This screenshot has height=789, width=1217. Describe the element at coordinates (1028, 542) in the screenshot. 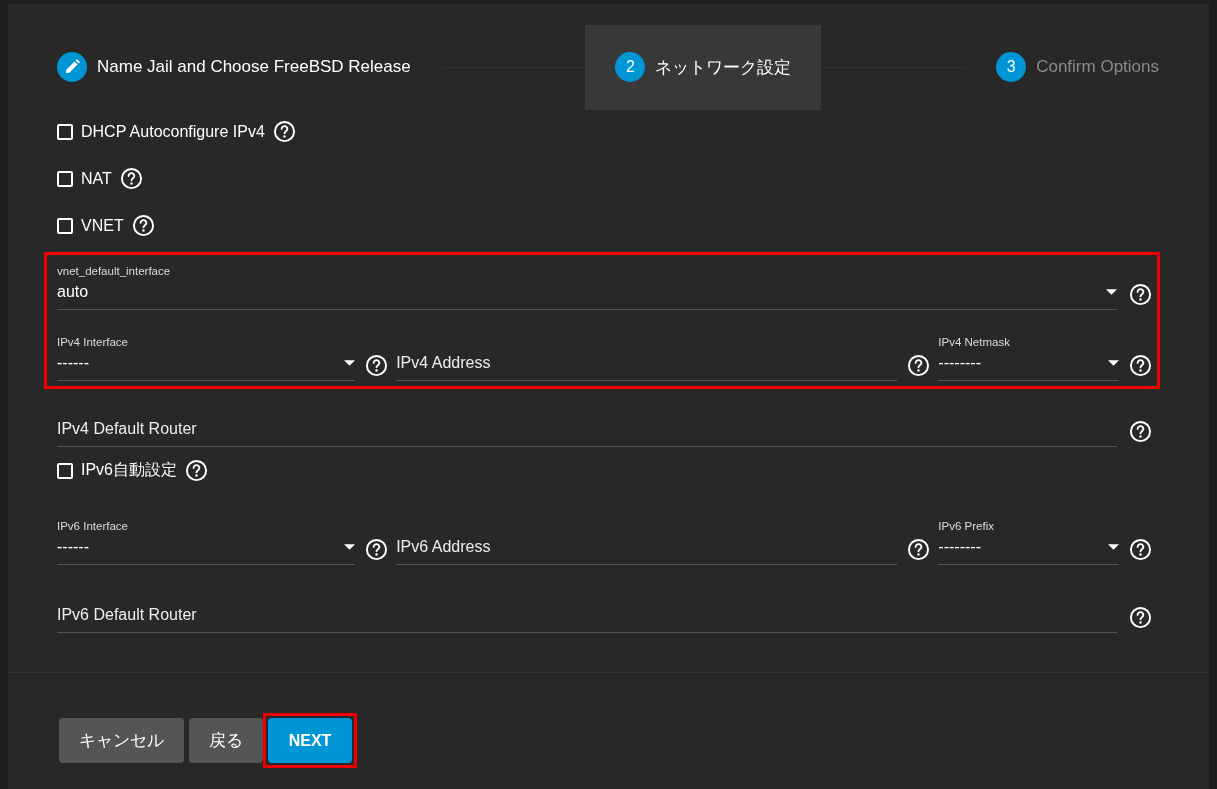

I see `select-field: IPv6 Prefix --------` at that location.